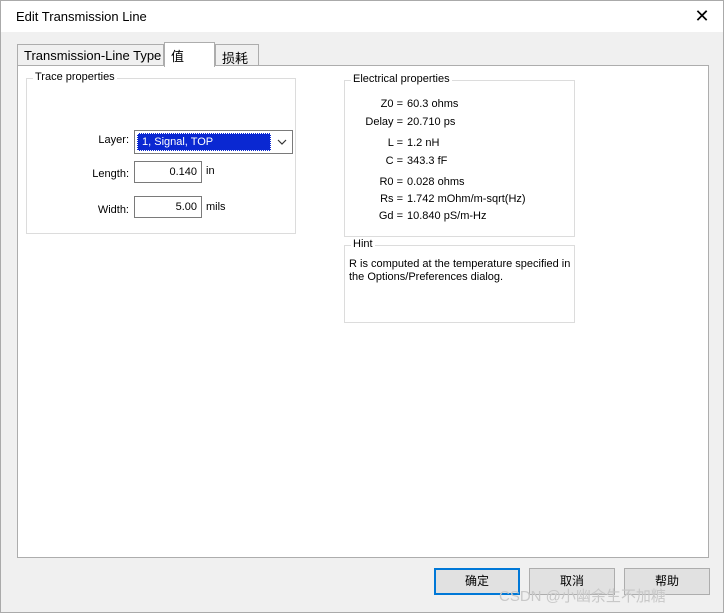 The height and width of the screenshot is (613, 724). I want to click on c-name: C =, so click(394, 161).